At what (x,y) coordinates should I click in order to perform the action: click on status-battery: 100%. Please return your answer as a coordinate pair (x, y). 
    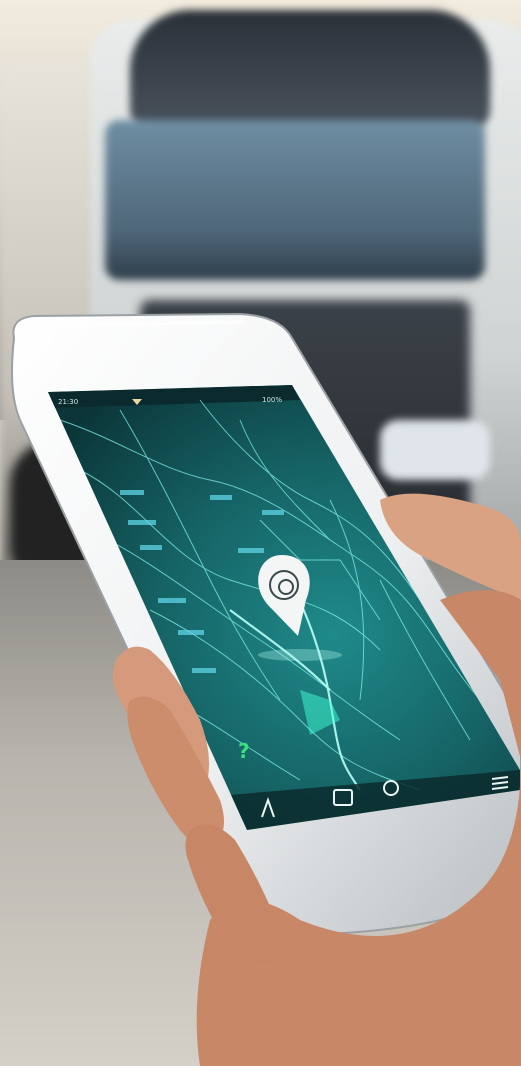
    Looking at the image, I should click on (272, 400).